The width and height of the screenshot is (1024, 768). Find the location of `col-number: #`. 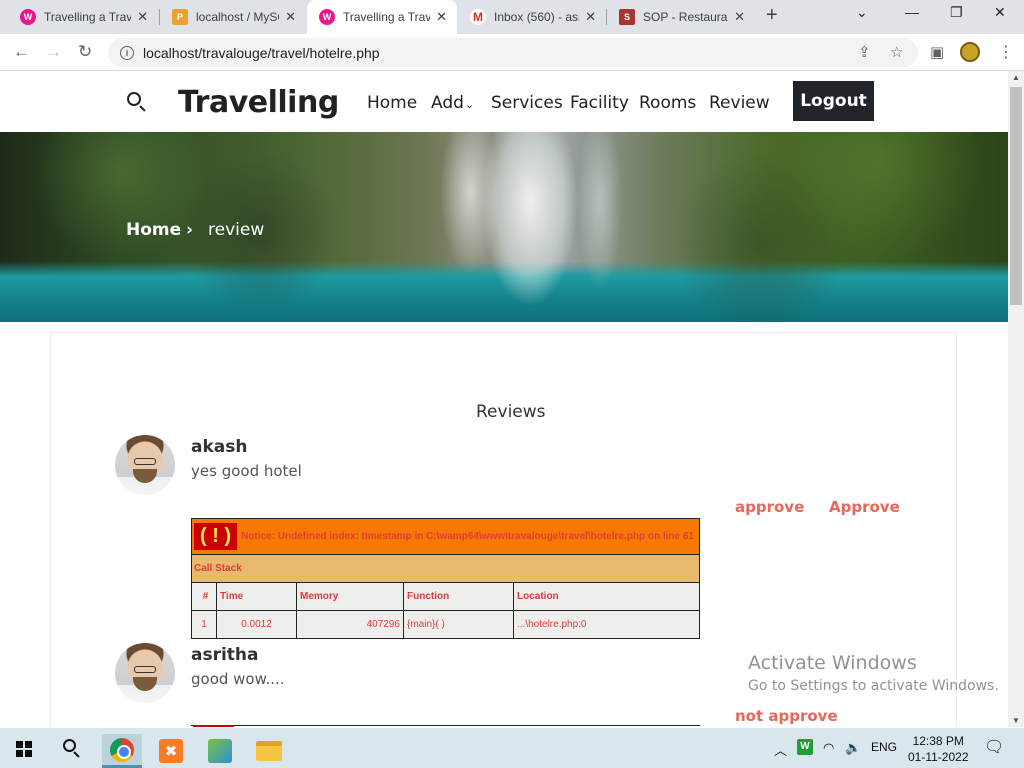

col-number: # is located at coordinates (204, 596).